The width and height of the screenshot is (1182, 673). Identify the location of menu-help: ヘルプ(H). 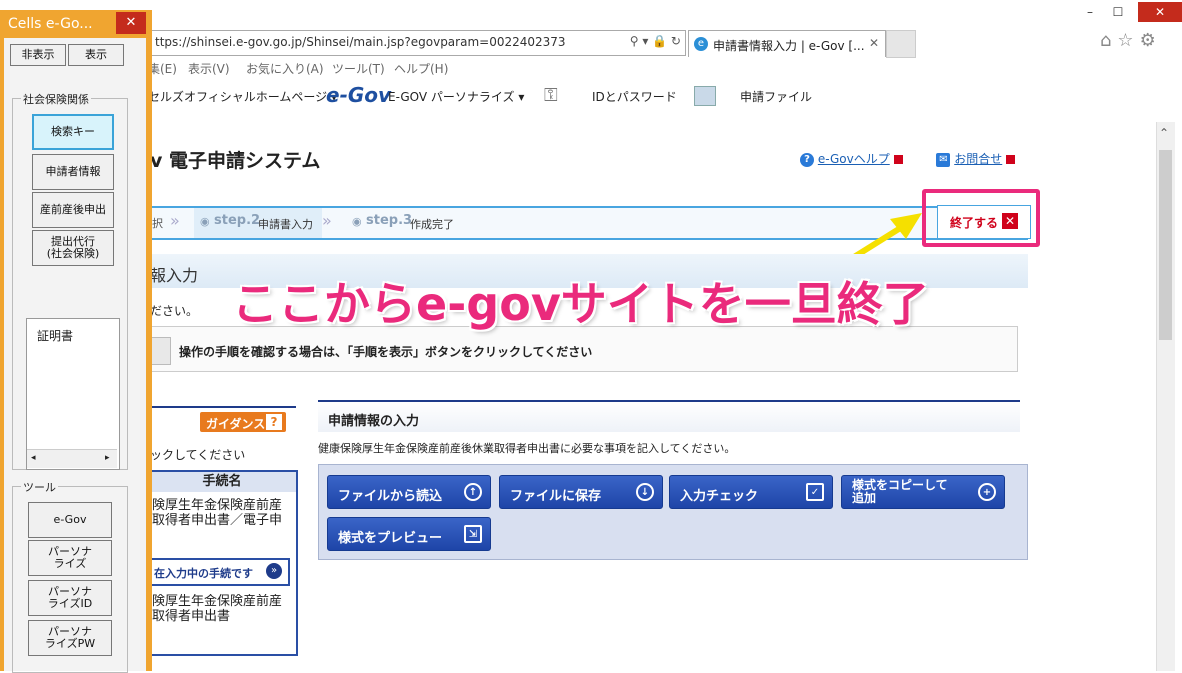
(421, 68).